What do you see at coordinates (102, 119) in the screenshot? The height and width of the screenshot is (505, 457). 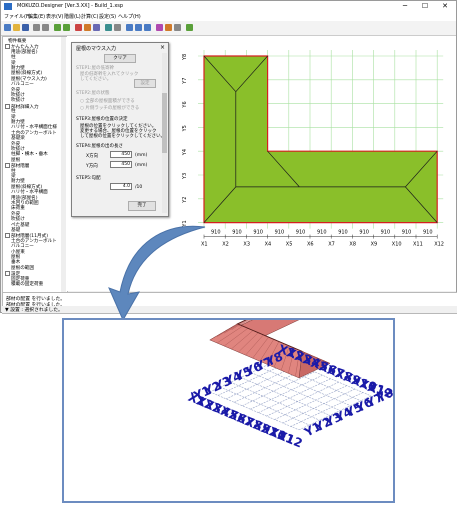 I see `step3-label: STEP3:屋根の位置の決定` at bounding box center [102, 119].